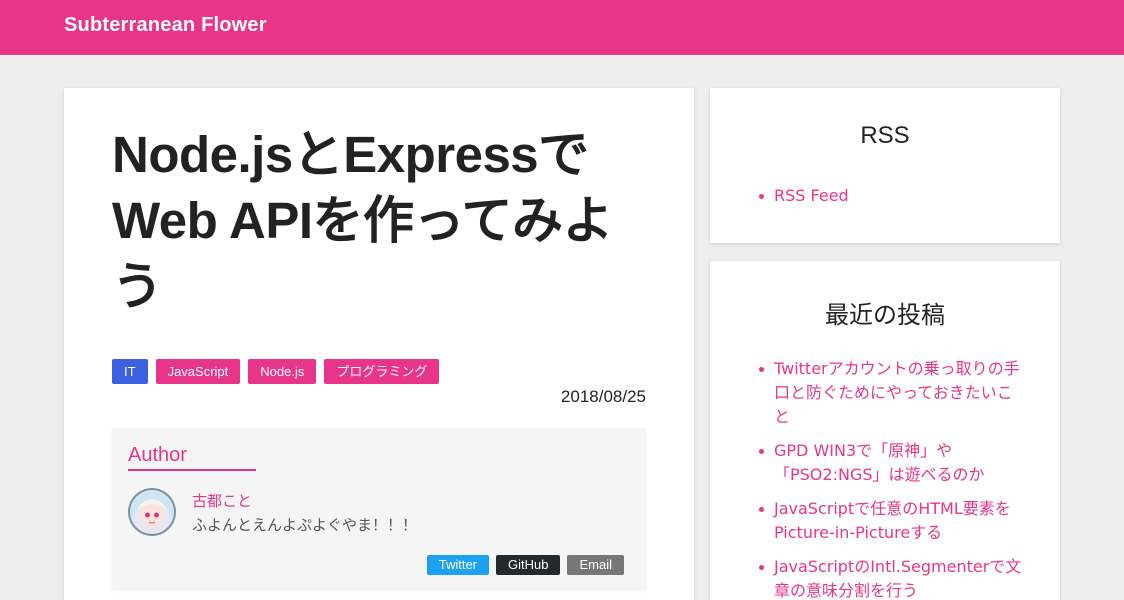 The image size is (1124, 600). What do you see at coordinates (198, 371) in the screenshot?
I see `tag-javascript: JavaScript` at bounding box center [198, 371].